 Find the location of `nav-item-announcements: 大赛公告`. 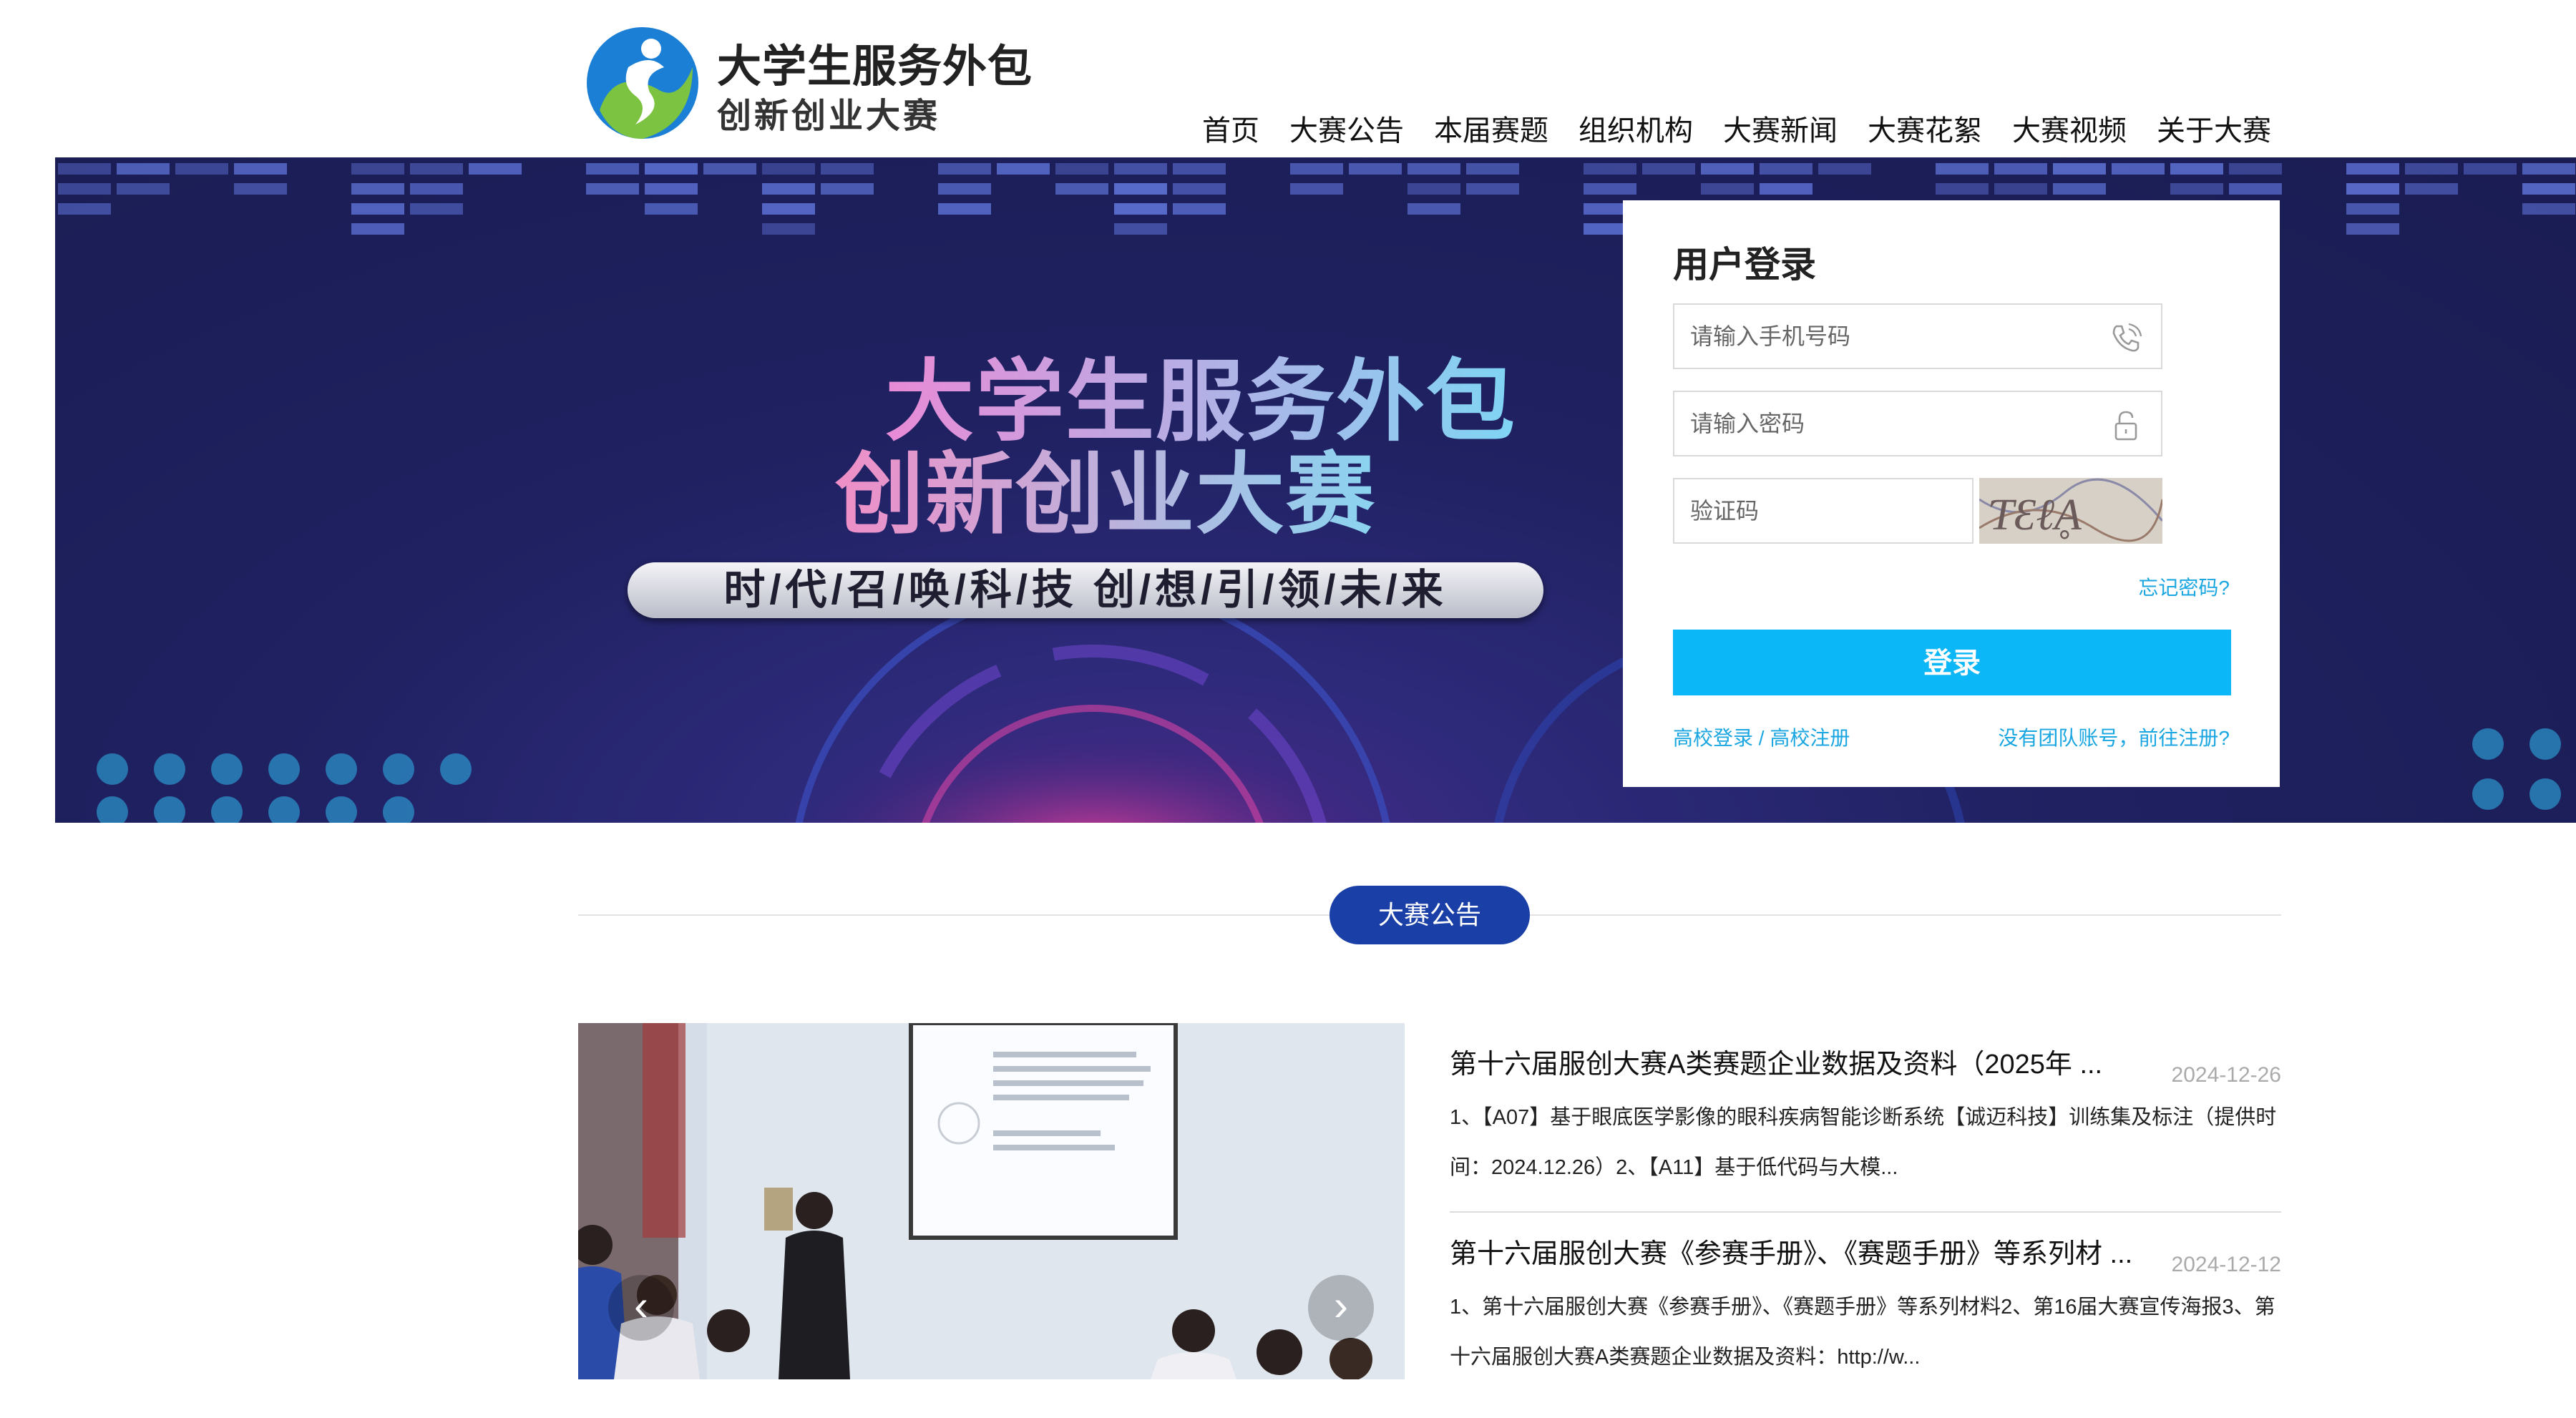

nav-item-announcements: 大赛公告 is located at coordinates (1346, 128).